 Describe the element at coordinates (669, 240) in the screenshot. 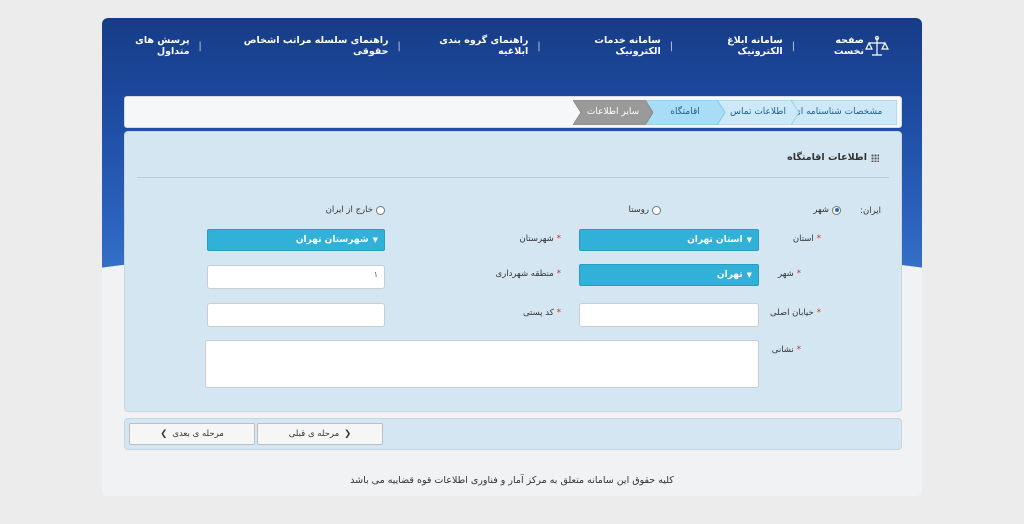

I see `province-select: ▼ استان تهران` at that location.